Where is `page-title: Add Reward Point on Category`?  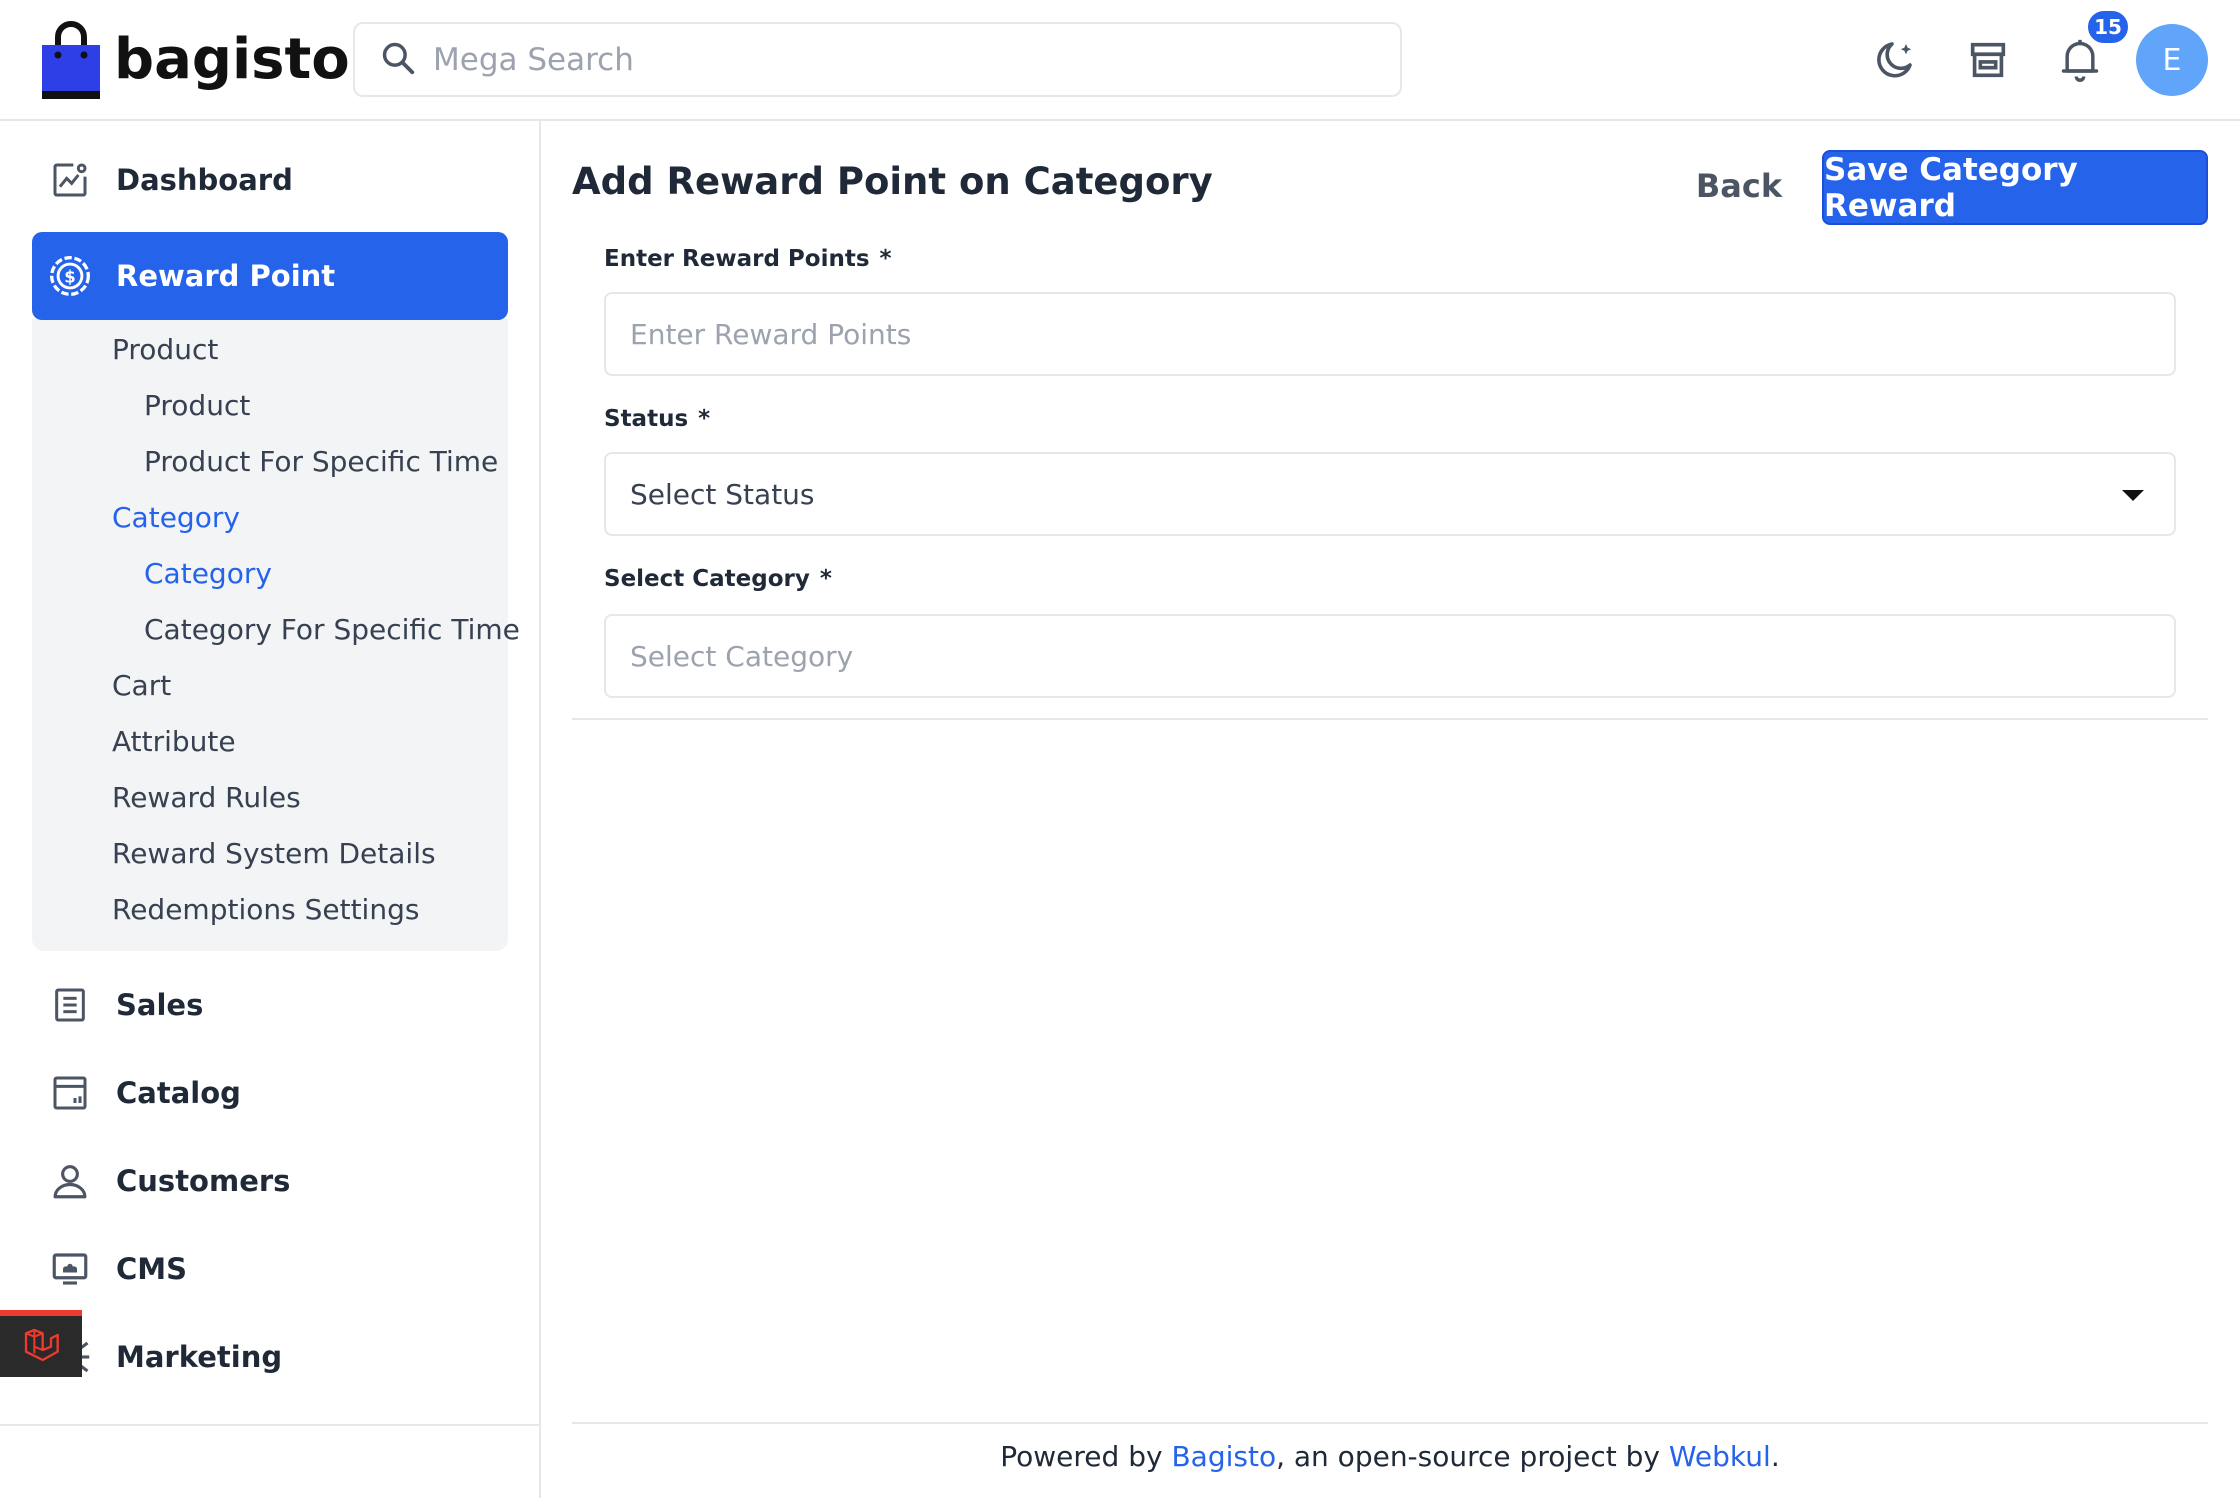 page-title: Add Reward Point on Category is located at coordinates (892, 181).